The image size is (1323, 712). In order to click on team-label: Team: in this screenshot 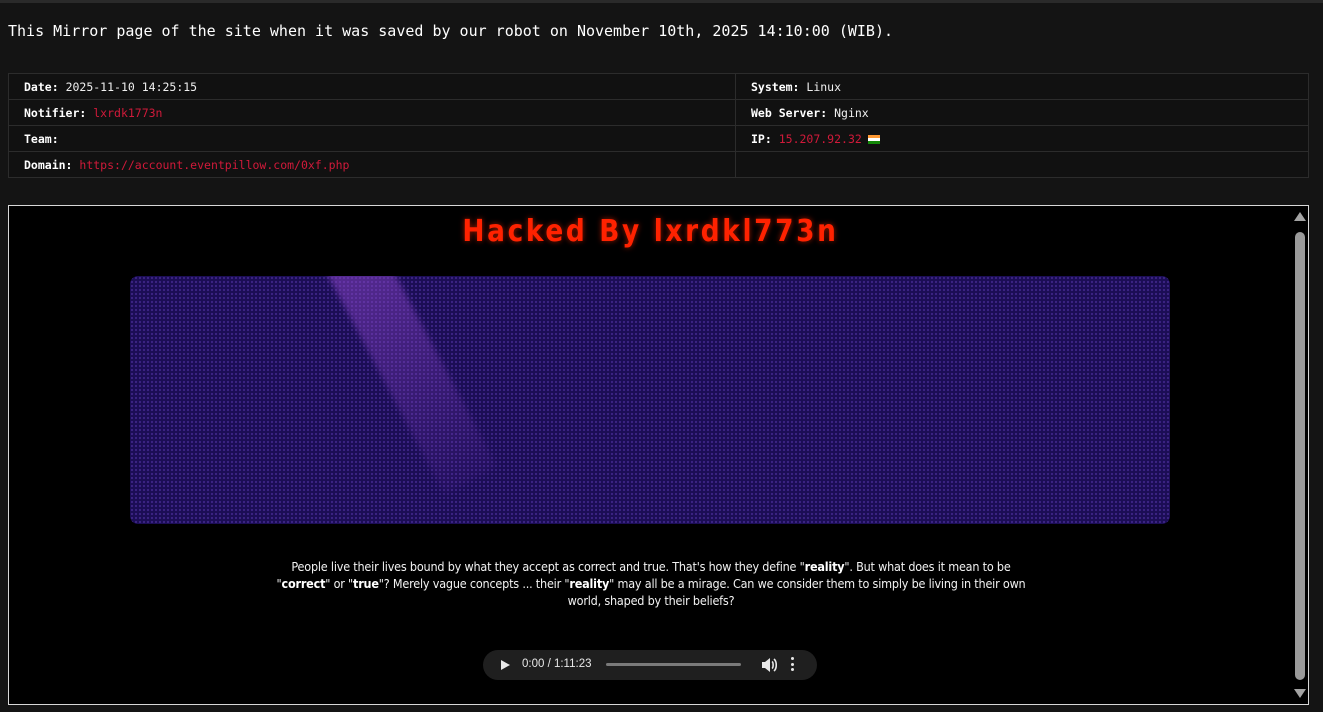, I will do `click(41, 138)`.